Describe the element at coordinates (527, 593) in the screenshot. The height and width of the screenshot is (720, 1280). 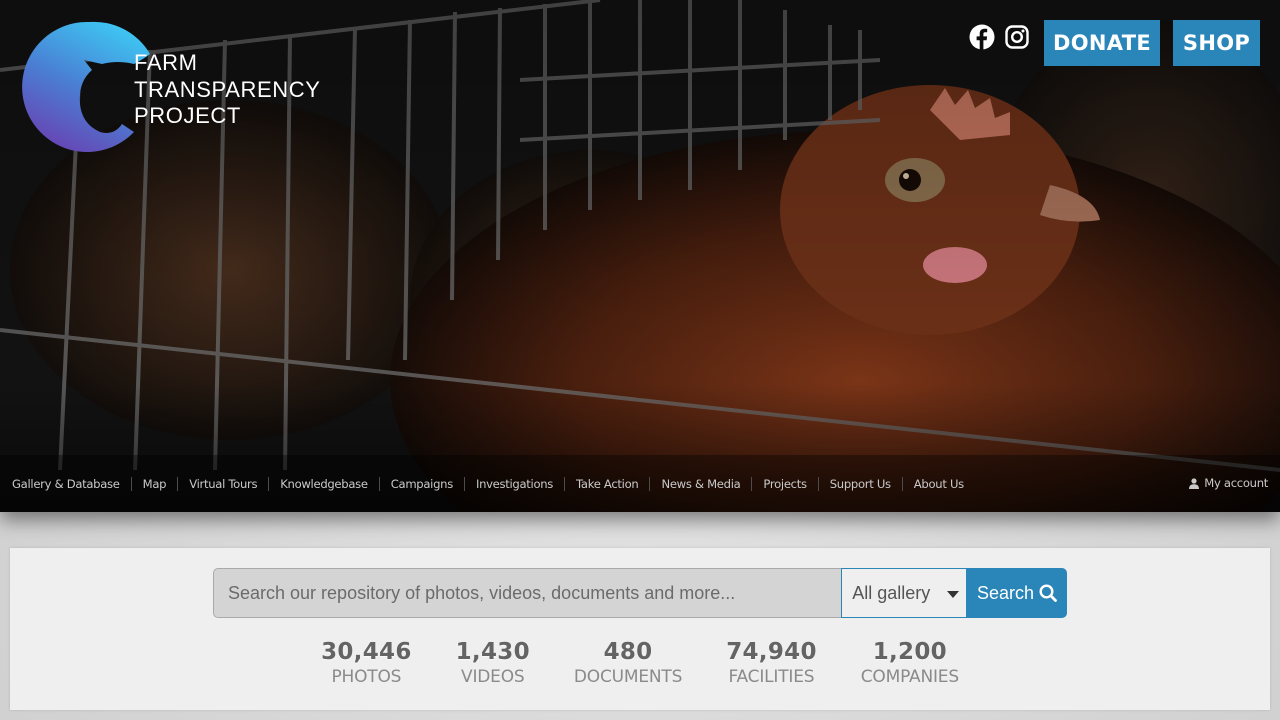
I see `search-input` at that location.